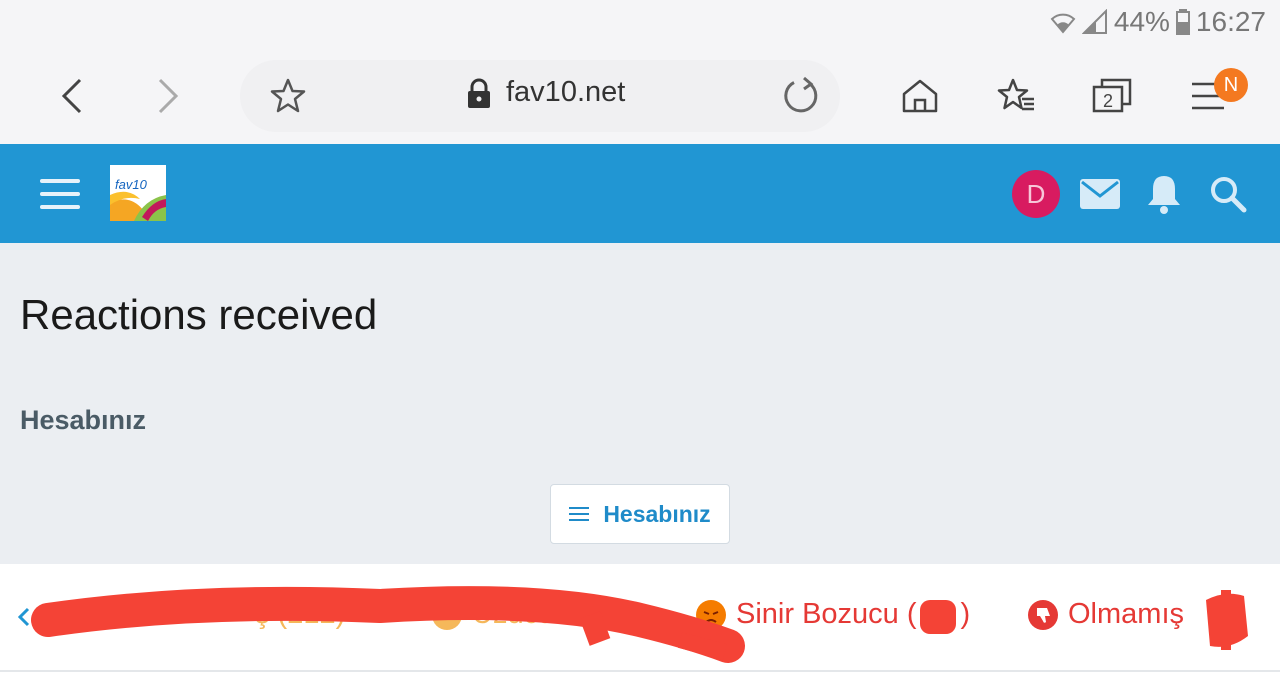 This screenshot has width=1280, height=699. I want to click on forward-button, so click(168, 96).